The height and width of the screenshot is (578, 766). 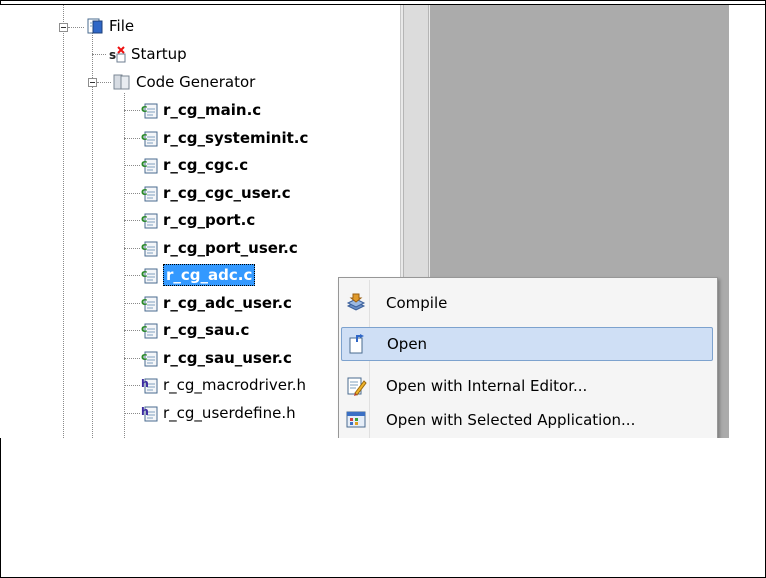 I want to click on tree-node-label: r_cg_main.c, so click(x=212, y=110).